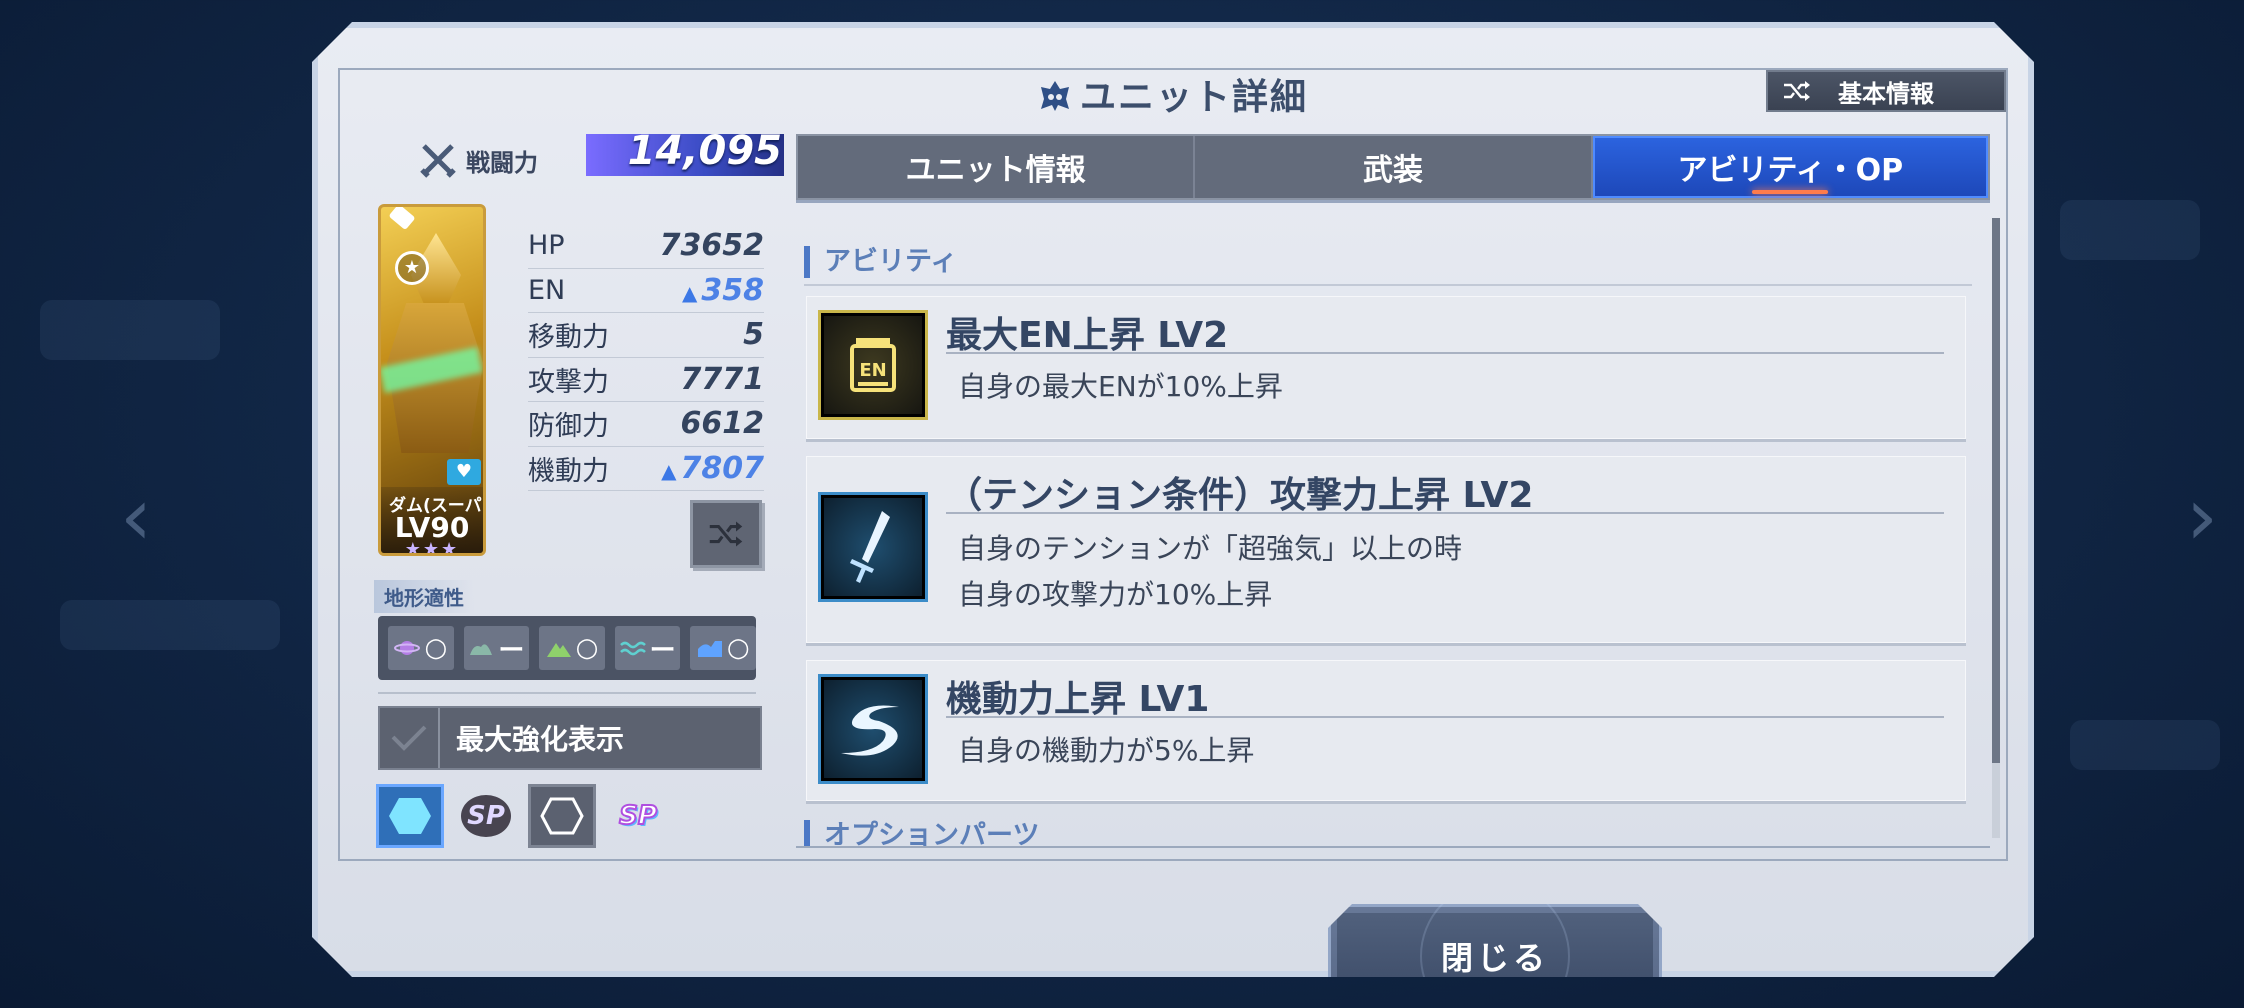  I want to click on ability-title: （テンション条件）攻撃力上昇 LV2, so click(1240, 495).